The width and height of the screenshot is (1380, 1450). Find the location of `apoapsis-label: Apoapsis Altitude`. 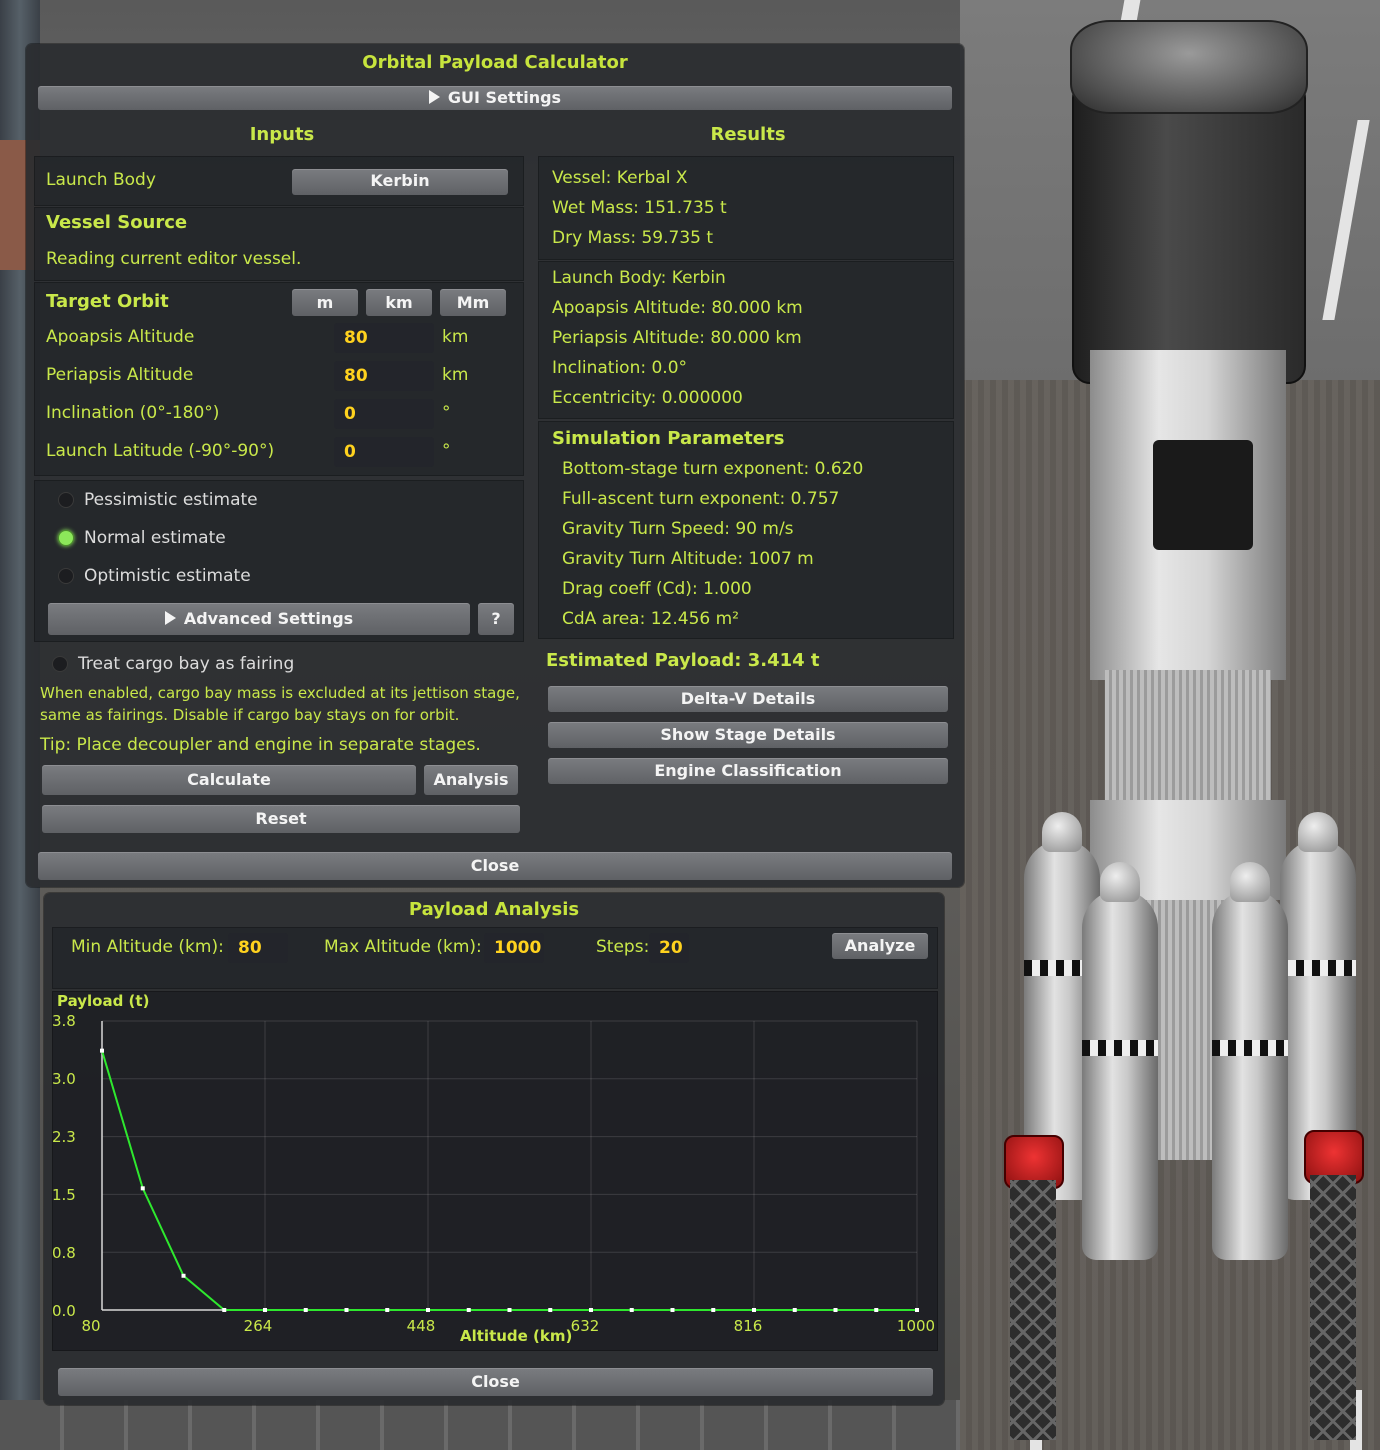

apoapsis-label: Apoapsis Altitude is located at coordinates (120, 337).